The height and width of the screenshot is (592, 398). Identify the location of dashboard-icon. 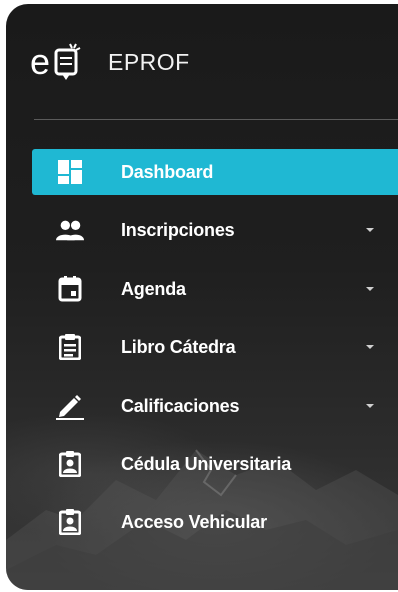
(70, 172).